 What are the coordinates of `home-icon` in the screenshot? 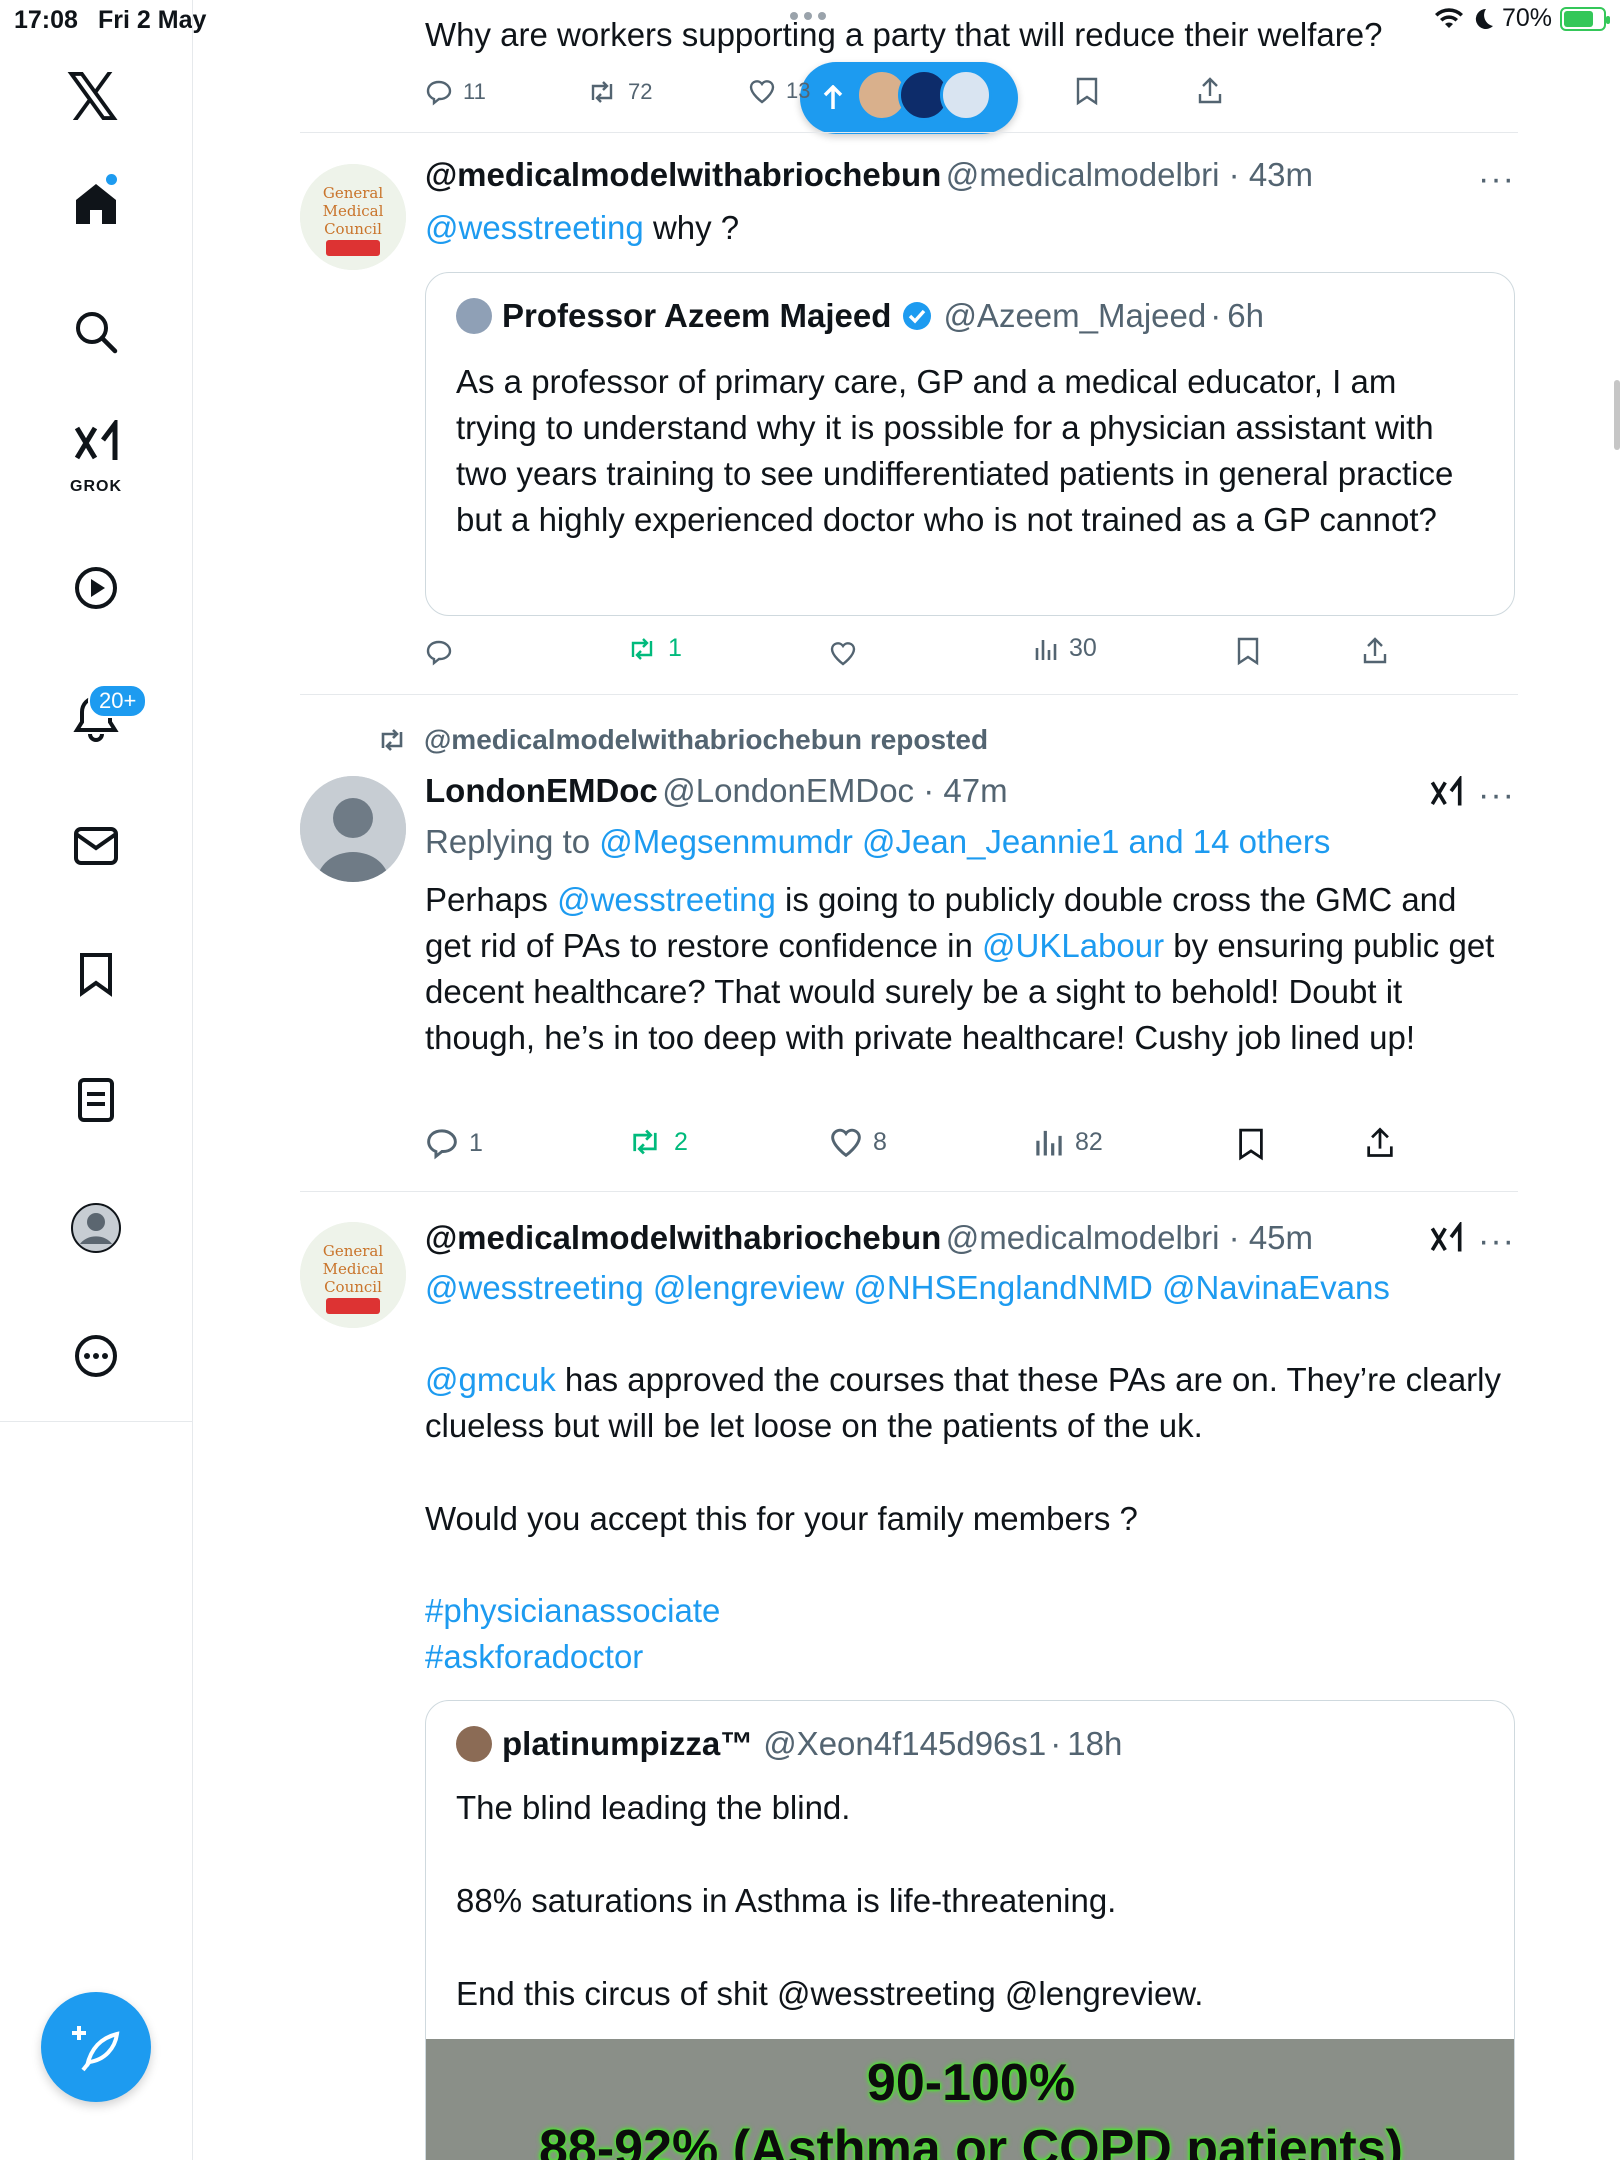 It's located at (96, 204).